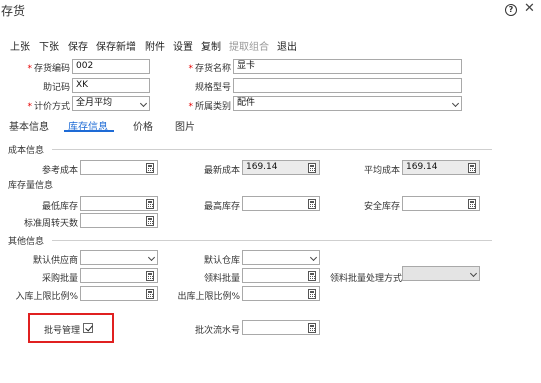 Image resolution: width=541 pixels, height=383 pixels. Describe the element at coordinates (262, 167) in the screenshot. I see `latest-cost-value: 169.14` at that location.